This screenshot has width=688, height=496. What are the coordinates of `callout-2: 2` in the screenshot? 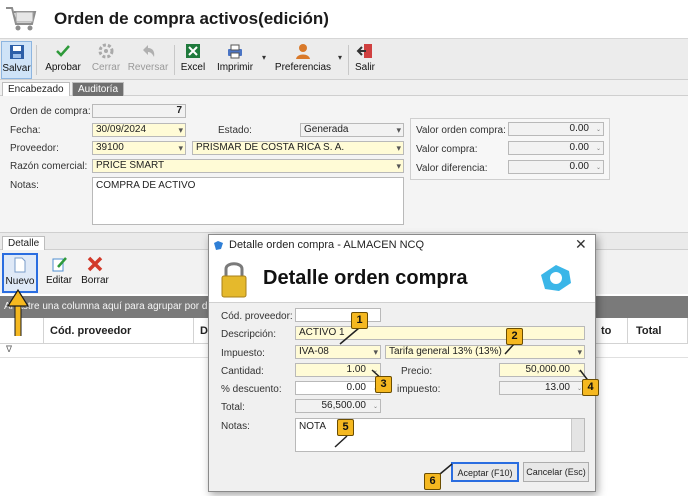 It's located at (514, 336).